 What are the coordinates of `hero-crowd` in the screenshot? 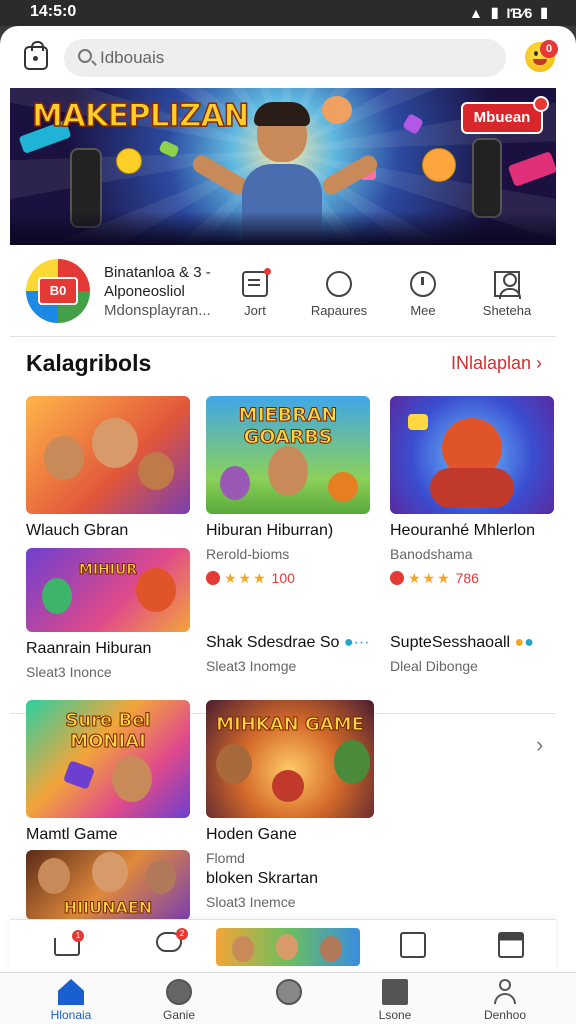 It's located at (283, 228).